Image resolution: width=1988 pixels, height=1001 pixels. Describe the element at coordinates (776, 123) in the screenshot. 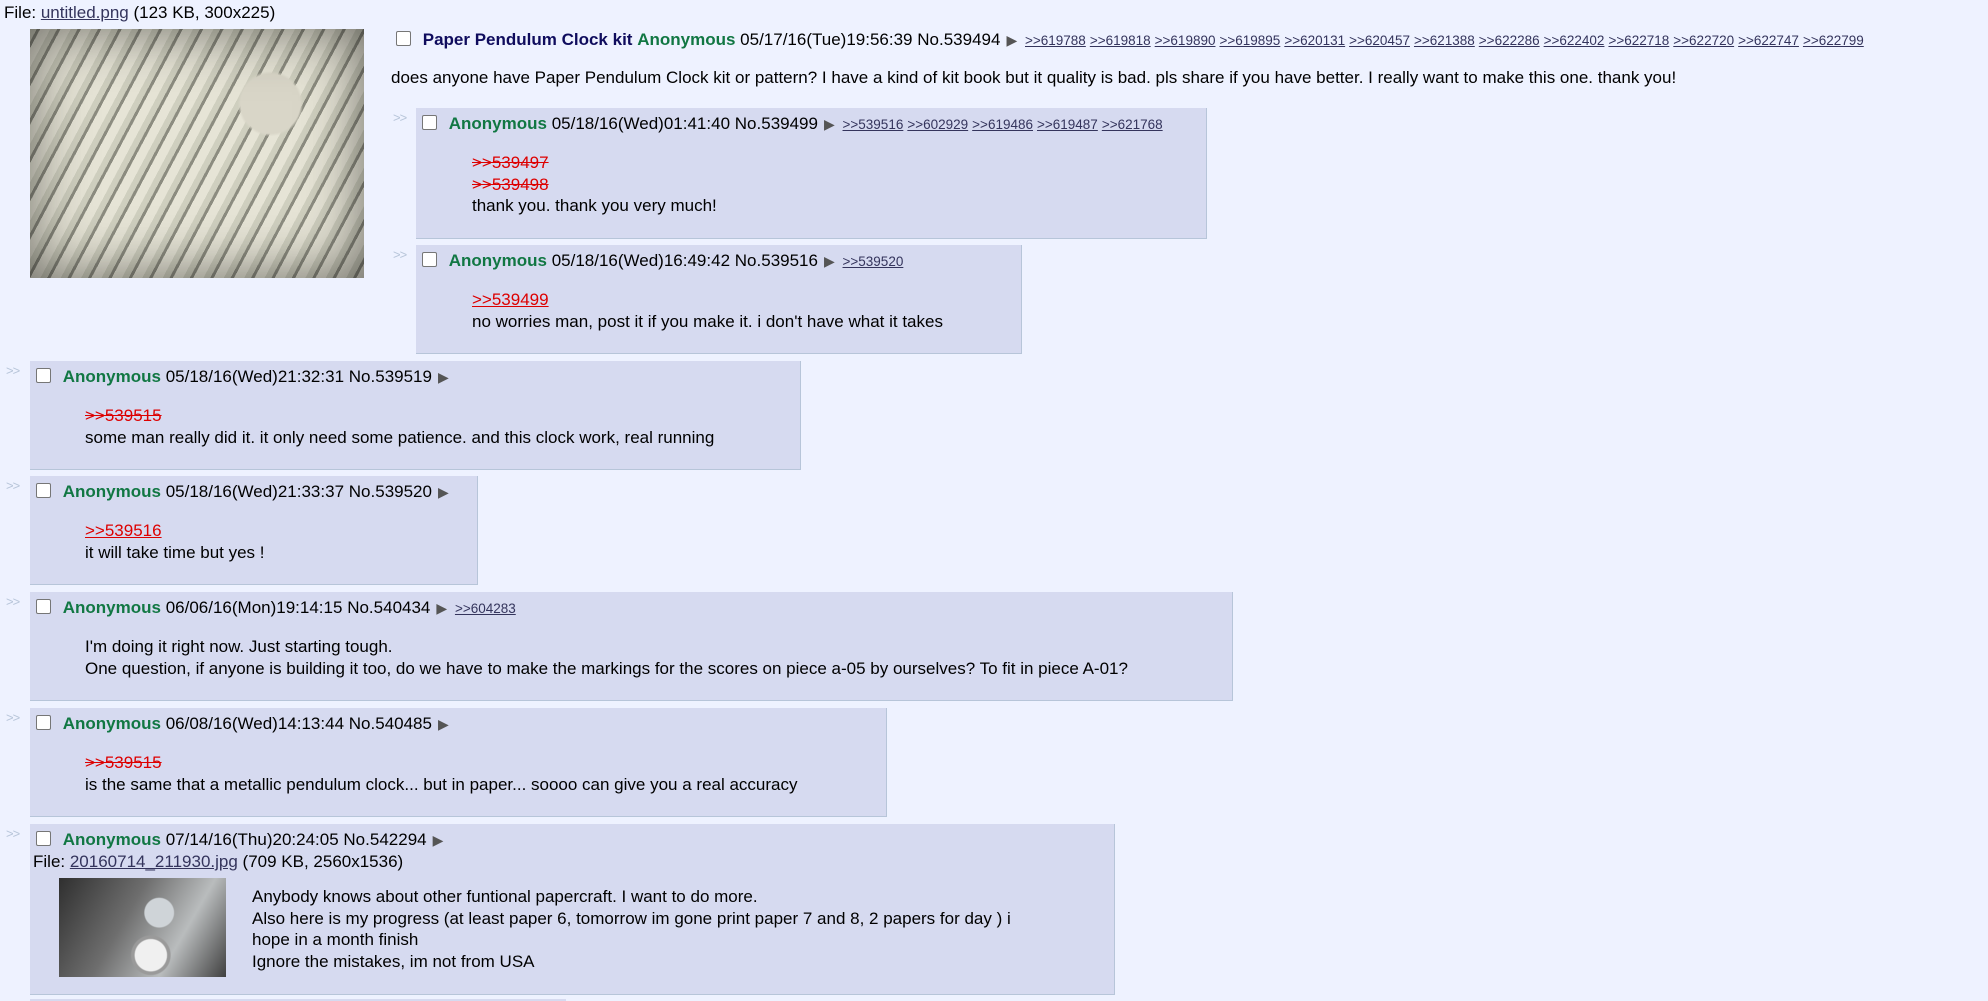

I see `reply-post-number-link: No.539499` at that location.